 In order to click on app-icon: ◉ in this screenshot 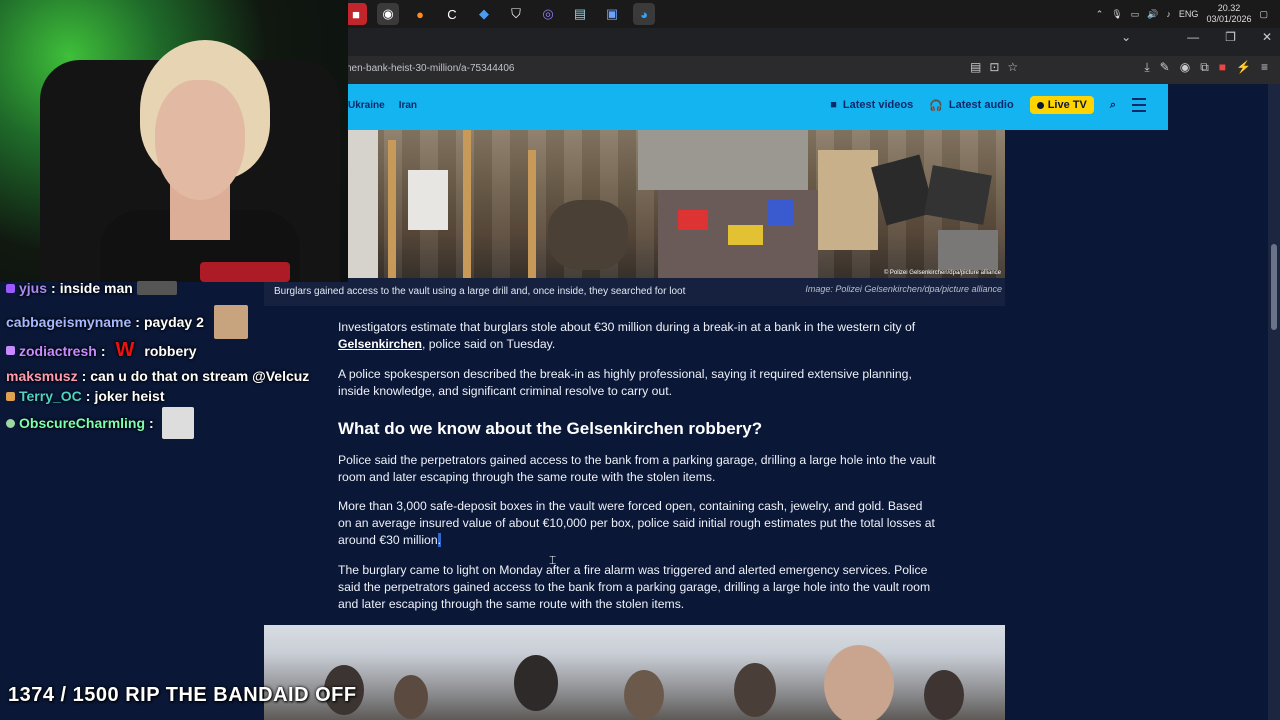, I will do `click(388, 14)`.